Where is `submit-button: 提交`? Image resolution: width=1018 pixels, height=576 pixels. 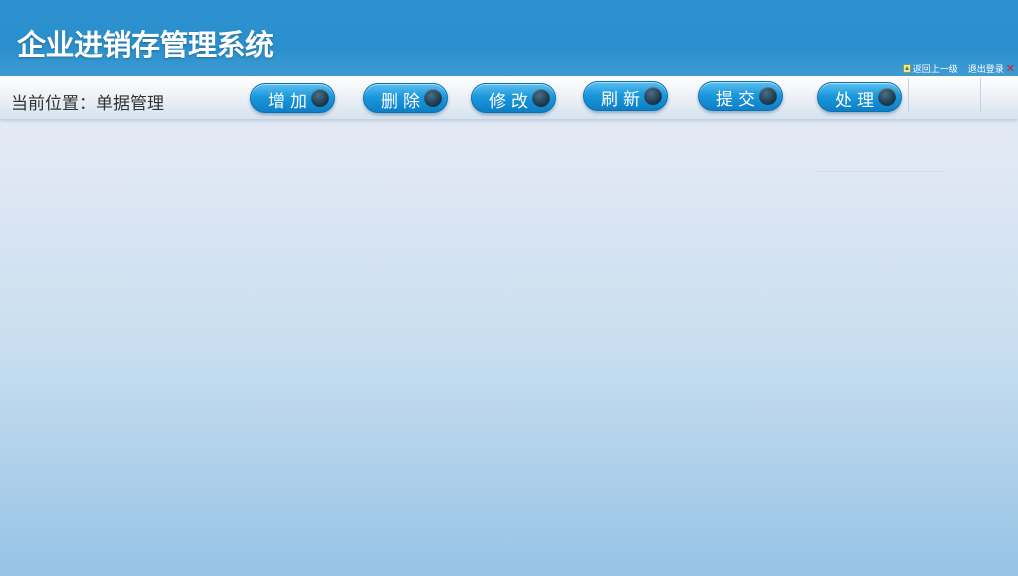
submit-button: 提交 is located at coordinates (740, 96).